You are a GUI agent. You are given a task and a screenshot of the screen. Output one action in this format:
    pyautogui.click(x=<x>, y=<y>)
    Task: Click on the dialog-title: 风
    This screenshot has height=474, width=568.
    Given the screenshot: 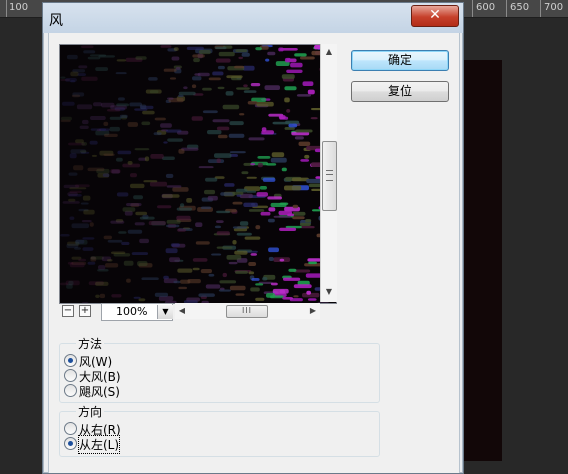 What is the action you would take?
    pyautogui.click(x=56, y=21)
    